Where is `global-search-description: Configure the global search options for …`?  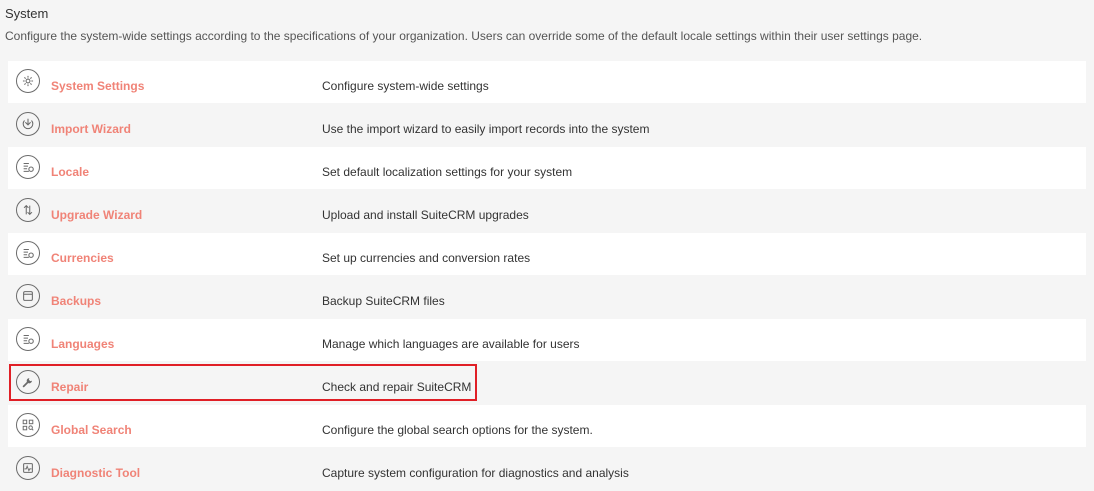
global-search-description: Configure the global search options for … is located at coordinates (457, 430).